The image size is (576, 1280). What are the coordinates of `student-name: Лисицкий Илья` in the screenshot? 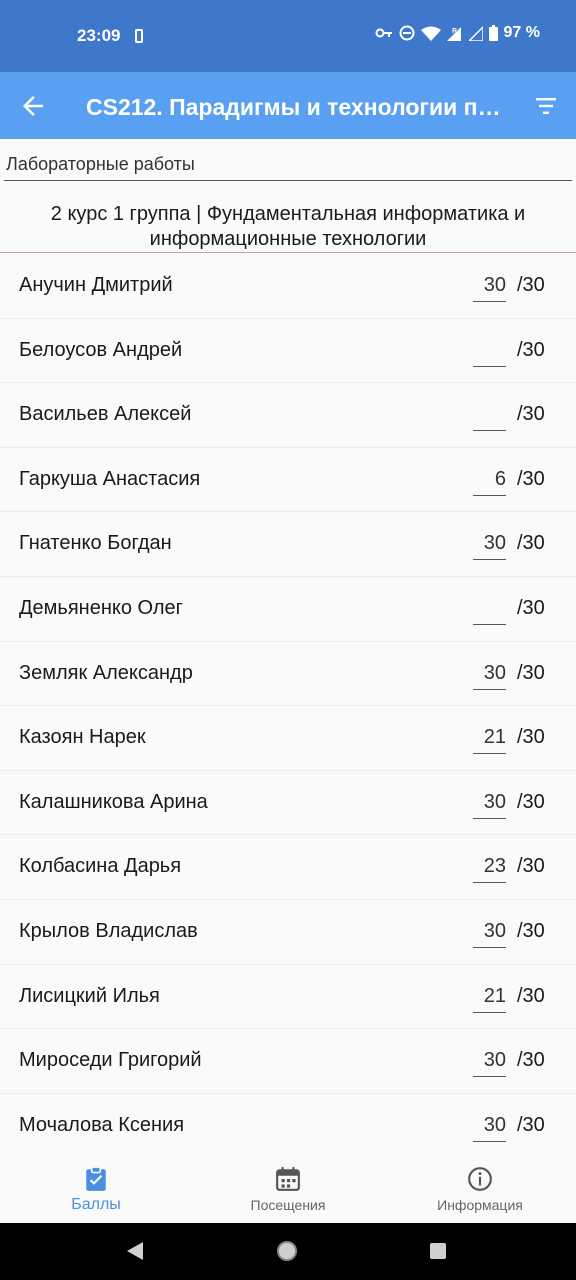 It's located at (89, 995).